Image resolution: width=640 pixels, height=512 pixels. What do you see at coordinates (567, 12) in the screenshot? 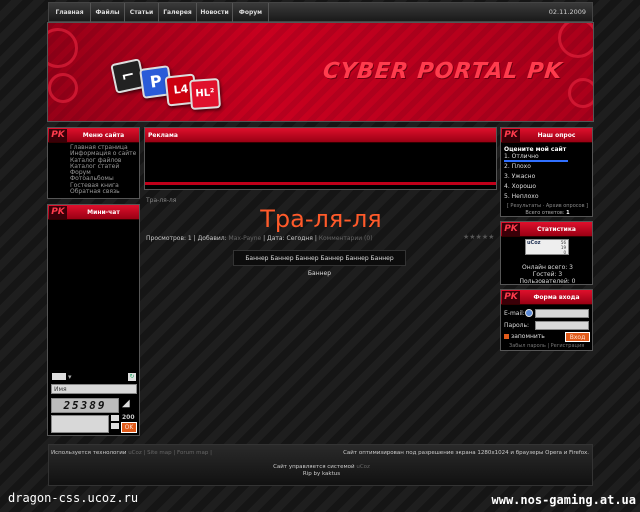
I see `date-display: 02.11.2009` at bounding box center [567, 12].